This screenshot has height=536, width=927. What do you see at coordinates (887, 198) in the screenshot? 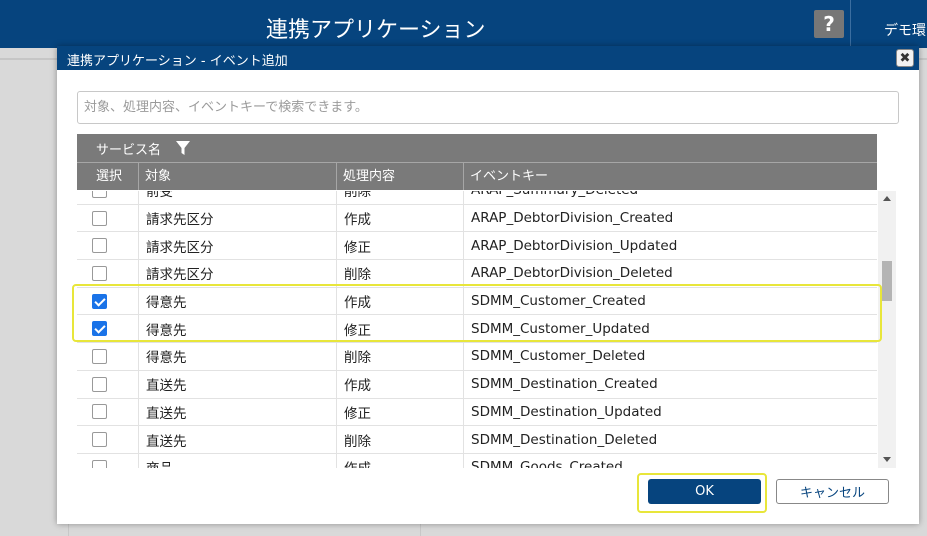
I see `scroll-up-icon` at bounding box center [887, 198].